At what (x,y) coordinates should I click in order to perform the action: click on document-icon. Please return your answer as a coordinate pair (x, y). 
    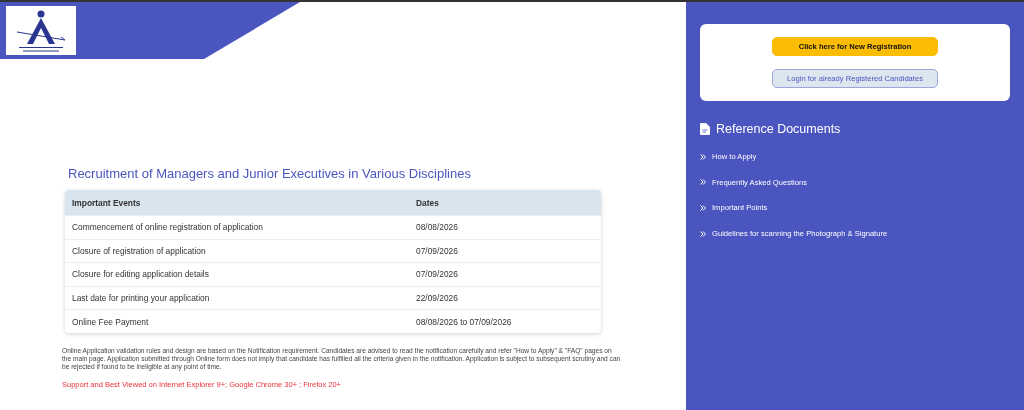
    Looking at the image, I should click on (705, 129).